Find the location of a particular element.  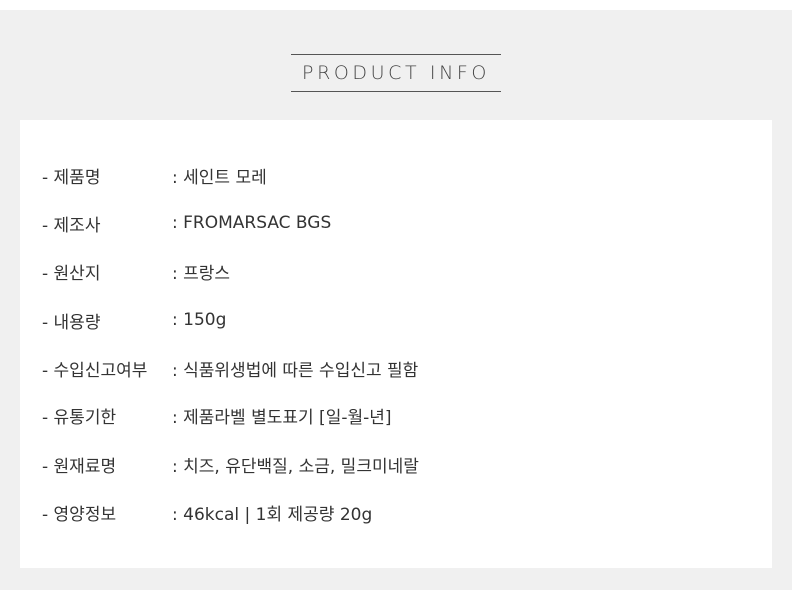

info-row-manufacturer: - 제조사 : FROMARSAC BGS is located at coordinates (186, 223).